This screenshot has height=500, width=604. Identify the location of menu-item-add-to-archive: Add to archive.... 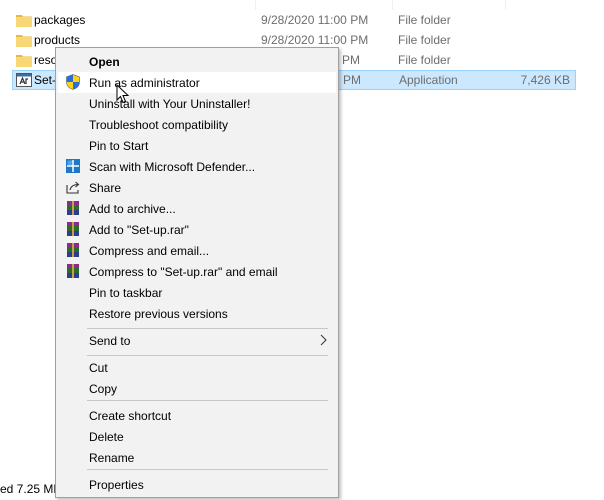
(197, 208).